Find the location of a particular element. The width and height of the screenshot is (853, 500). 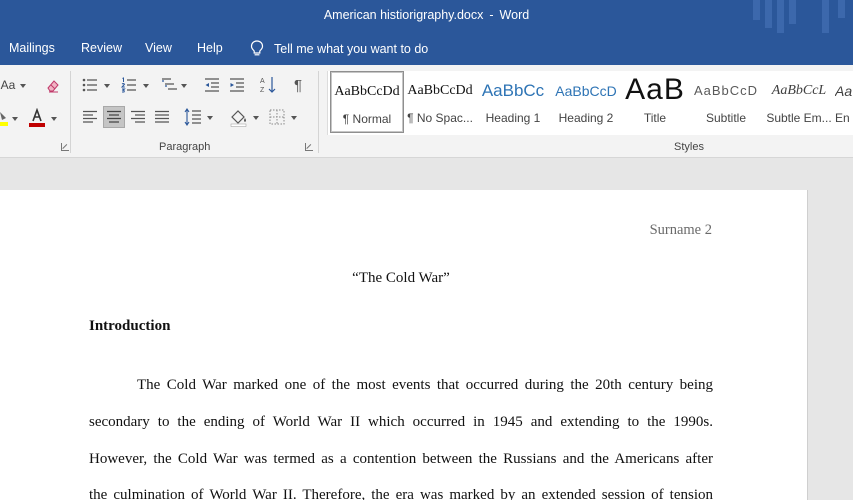

style-heading-2: AaBbCcD Heading 2 is located at coordinates (586, 102).